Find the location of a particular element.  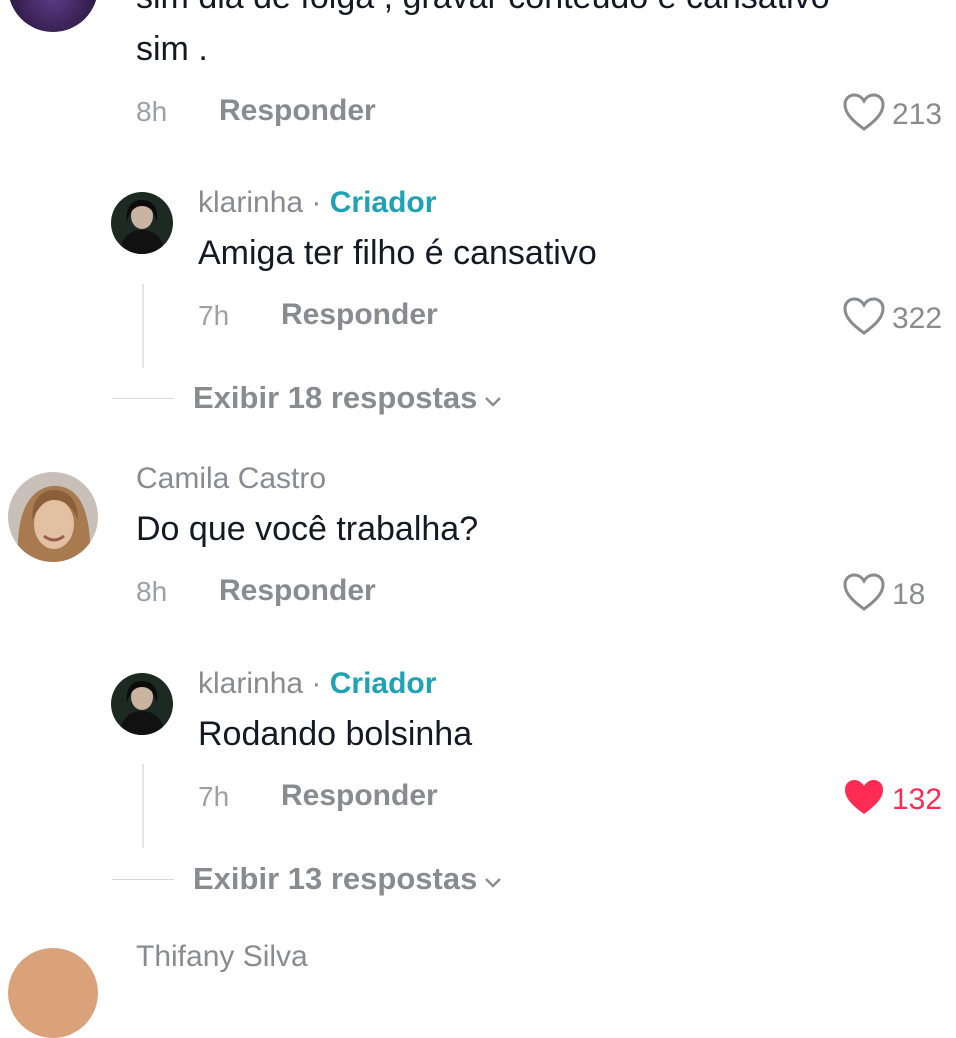

like-count: 132 is located at coordinates (917, 799).